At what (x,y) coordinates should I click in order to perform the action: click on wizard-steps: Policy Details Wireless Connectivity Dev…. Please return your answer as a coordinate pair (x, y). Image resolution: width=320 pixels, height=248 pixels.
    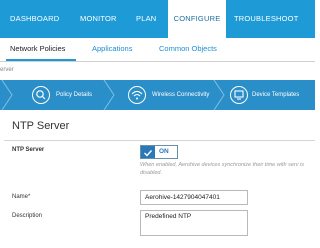
    Looking at the image, I should click on (157, 95).